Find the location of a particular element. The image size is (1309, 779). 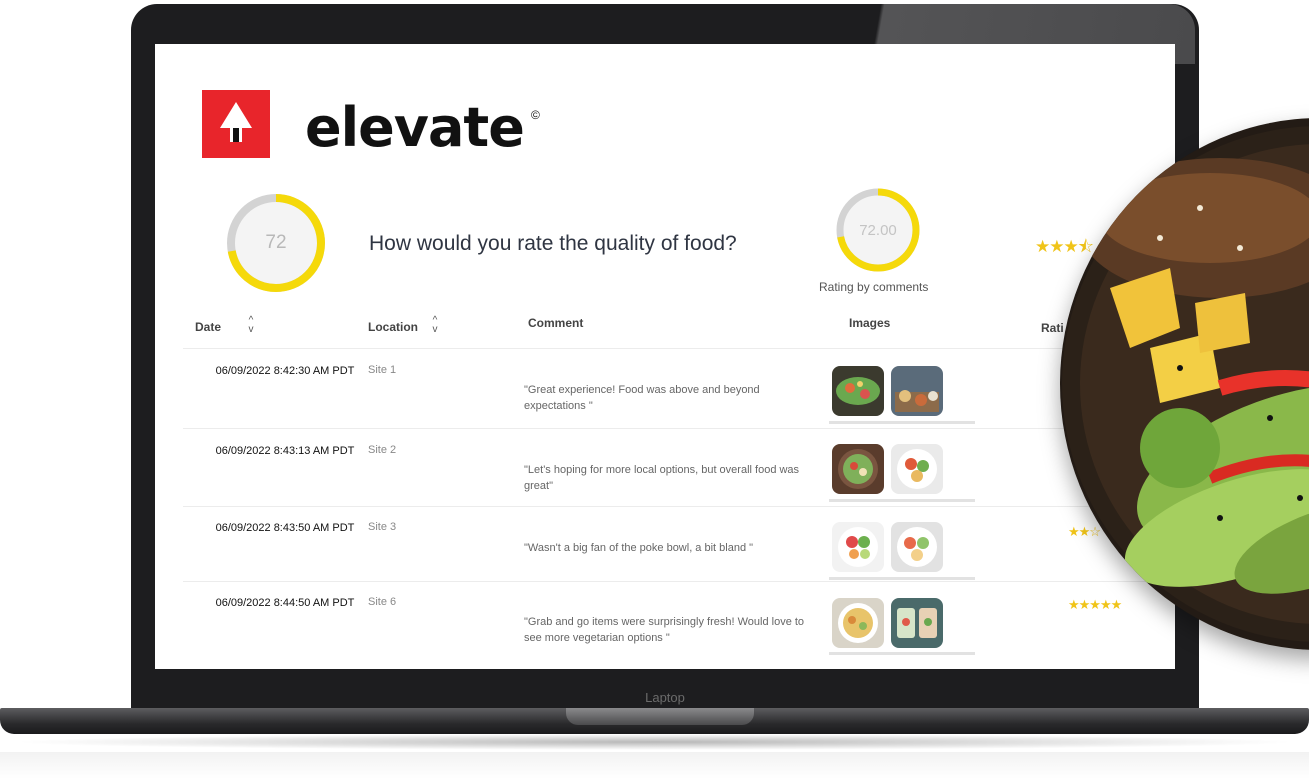

date-header: Date is located at coordinates (208, 327).